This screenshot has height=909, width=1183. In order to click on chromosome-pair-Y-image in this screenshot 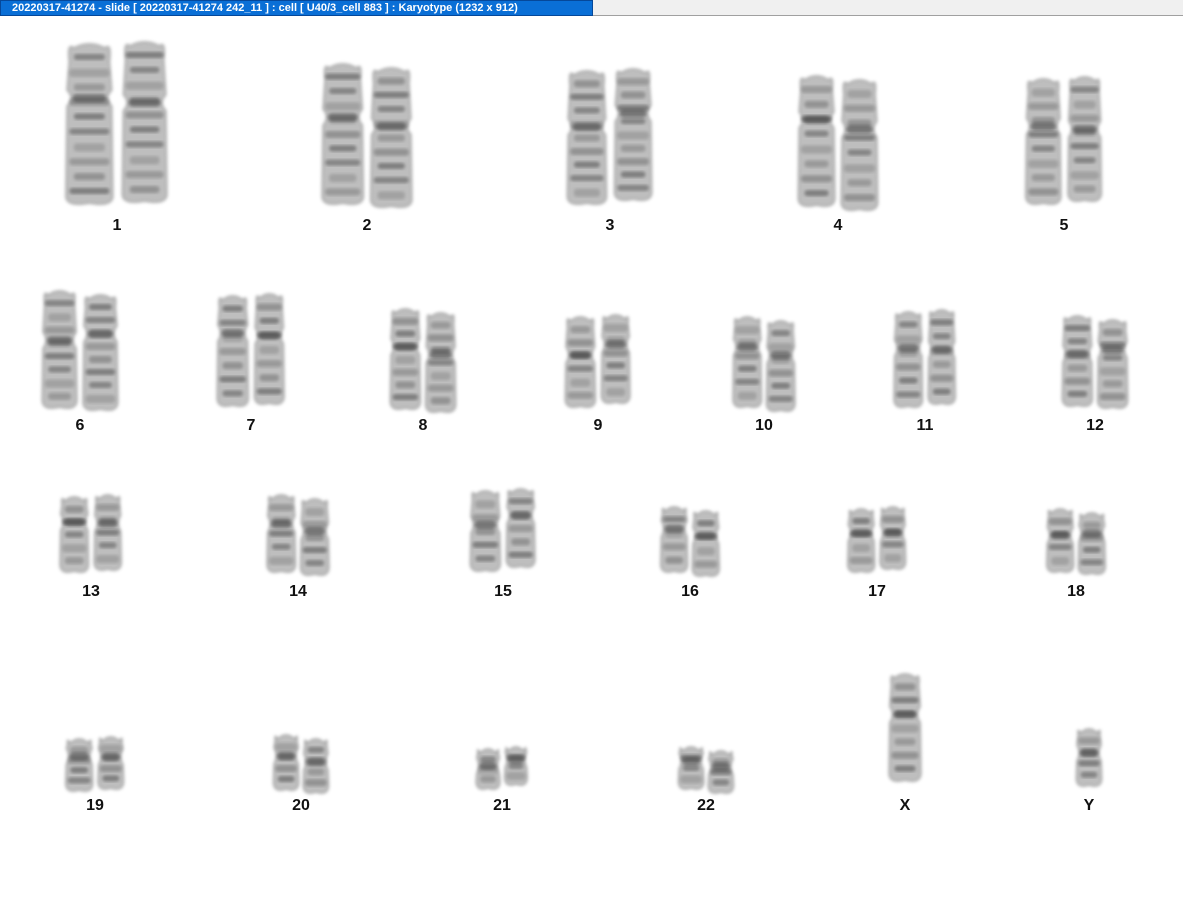, I will do `click(1089, 757)`.